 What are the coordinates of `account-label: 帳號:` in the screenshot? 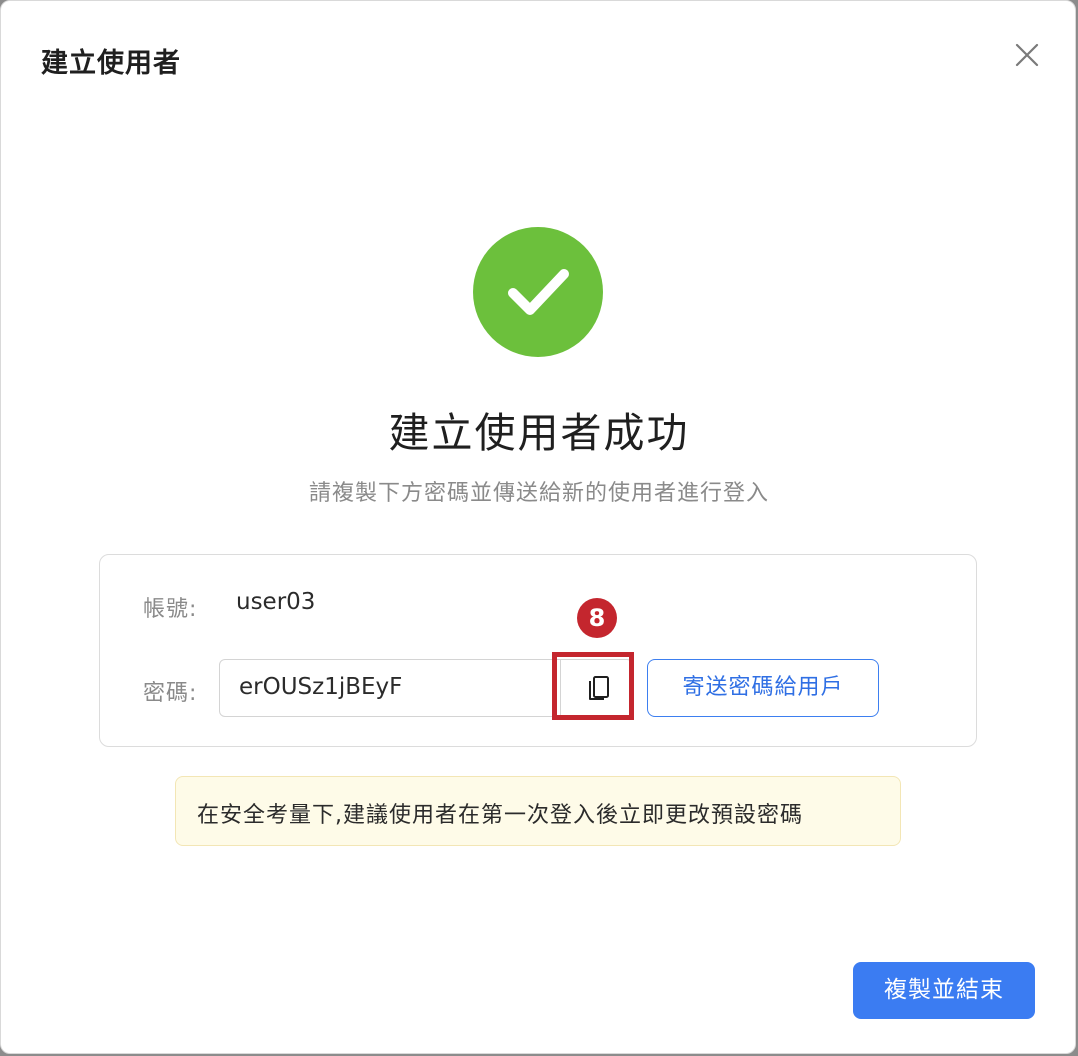 It's located at (170, 609).